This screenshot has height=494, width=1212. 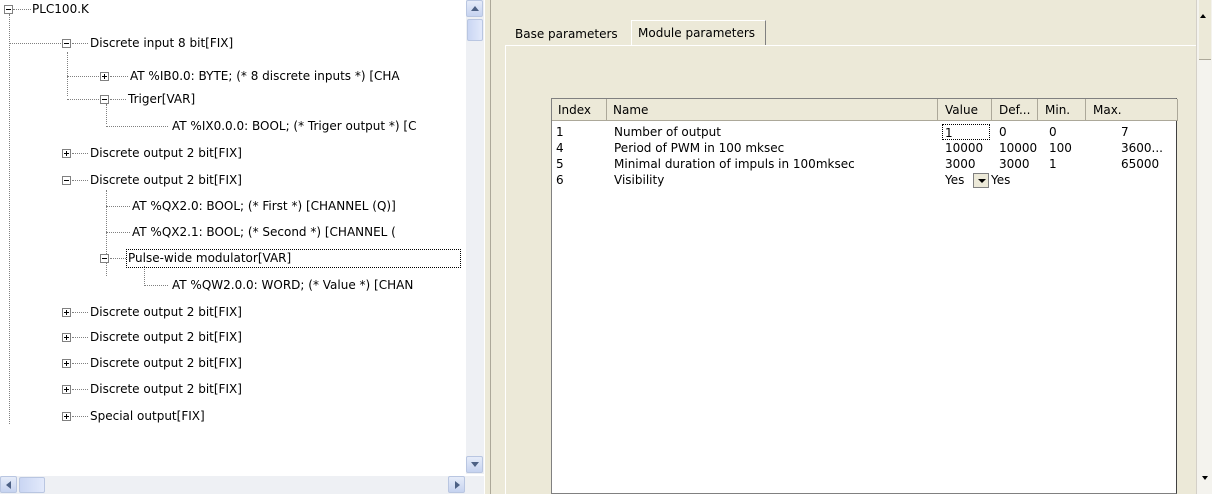 What do you see at coordinates (147, 416) in the screenshot?
I see `tree-node-label: Special output[FIX]` at bounding box center [147, 416].